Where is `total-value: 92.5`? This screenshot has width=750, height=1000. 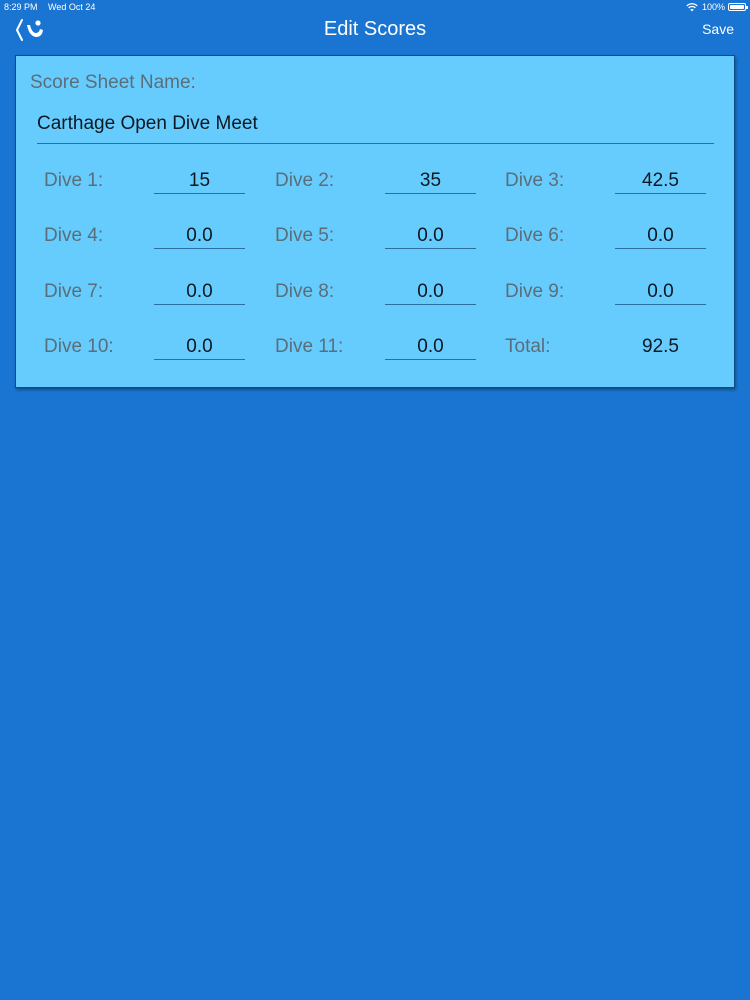 total-value: 92.5 is located at coordinates (660, 346).